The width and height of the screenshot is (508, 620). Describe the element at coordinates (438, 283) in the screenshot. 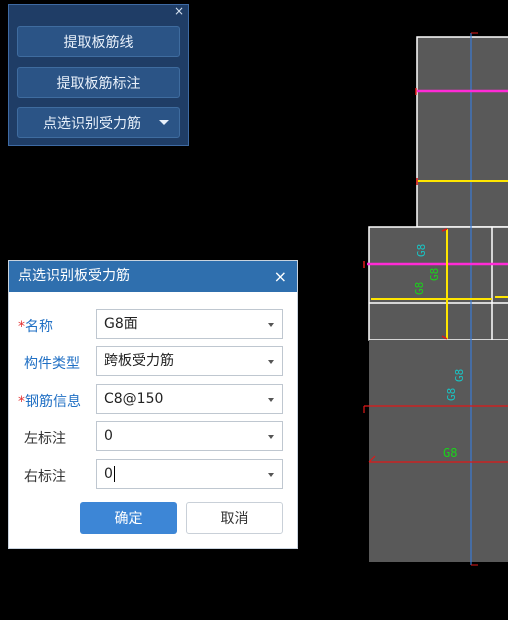

I see `middle-slab` at that location.